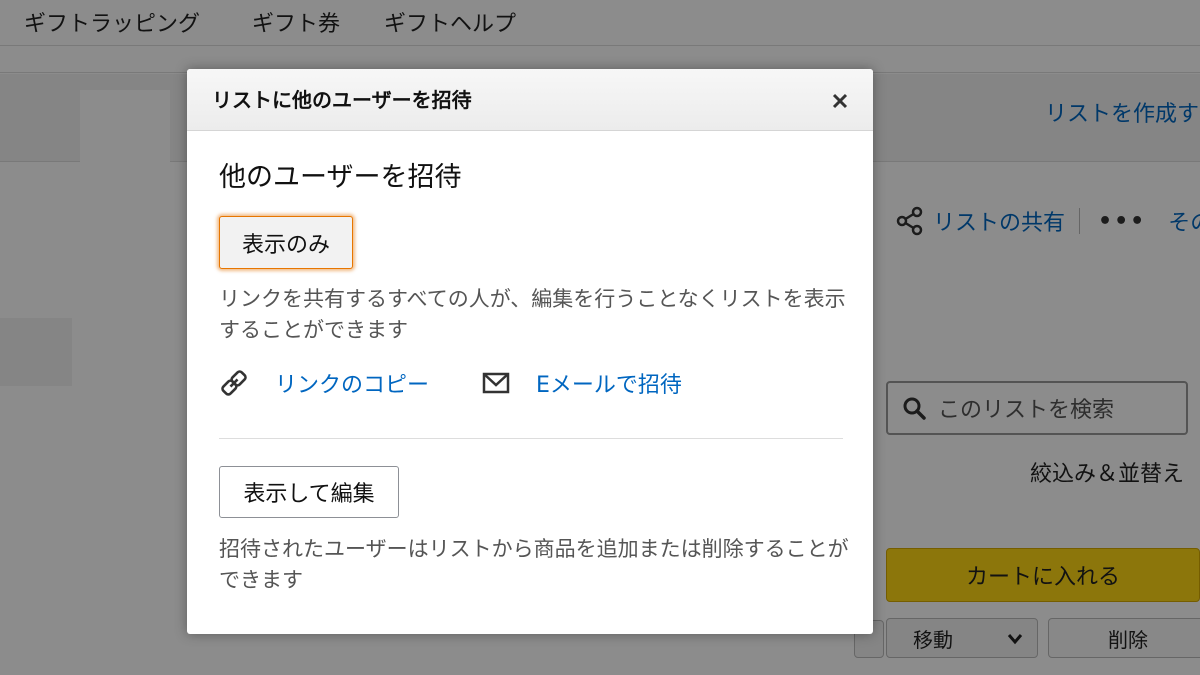 This screenshot has width=1200, height=675. I want to click on view-and-edit-button: 表示して編集, so click(309, 492).